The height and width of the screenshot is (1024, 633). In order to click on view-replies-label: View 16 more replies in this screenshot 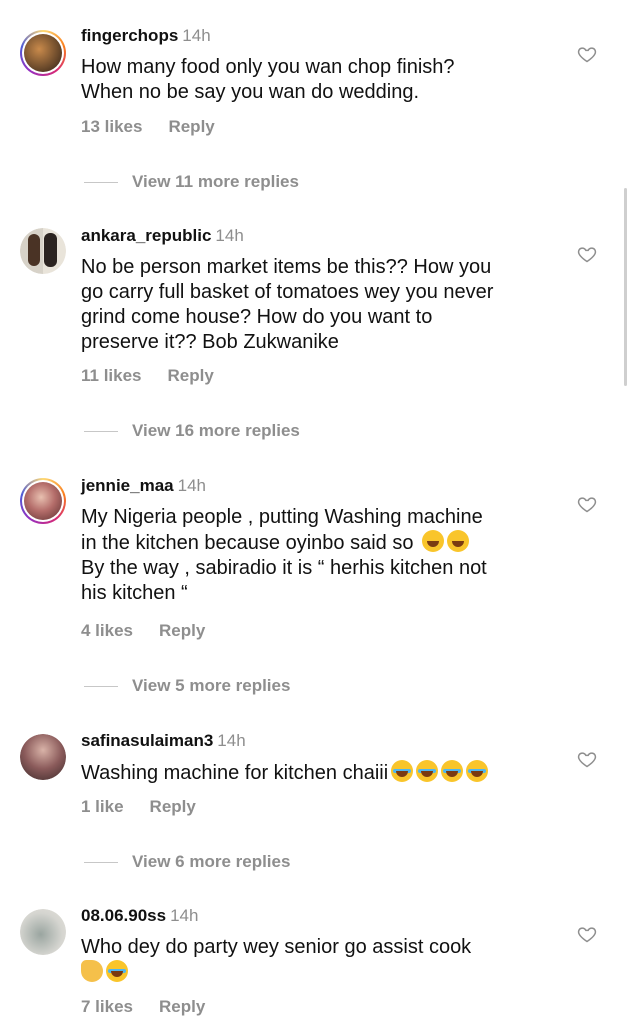, I will do `click(216, 430)`.